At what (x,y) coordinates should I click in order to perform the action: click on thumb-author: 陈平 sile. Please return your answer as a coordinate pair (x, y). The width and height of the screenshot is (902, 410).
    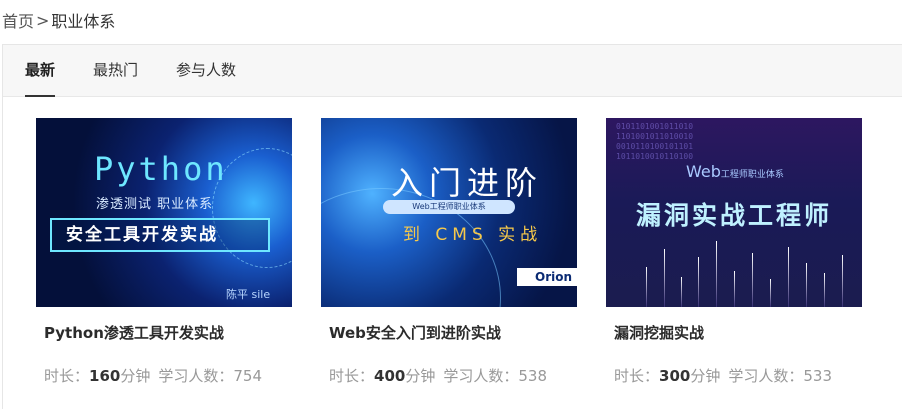
    Looking at the image, I should click on (248, 294).